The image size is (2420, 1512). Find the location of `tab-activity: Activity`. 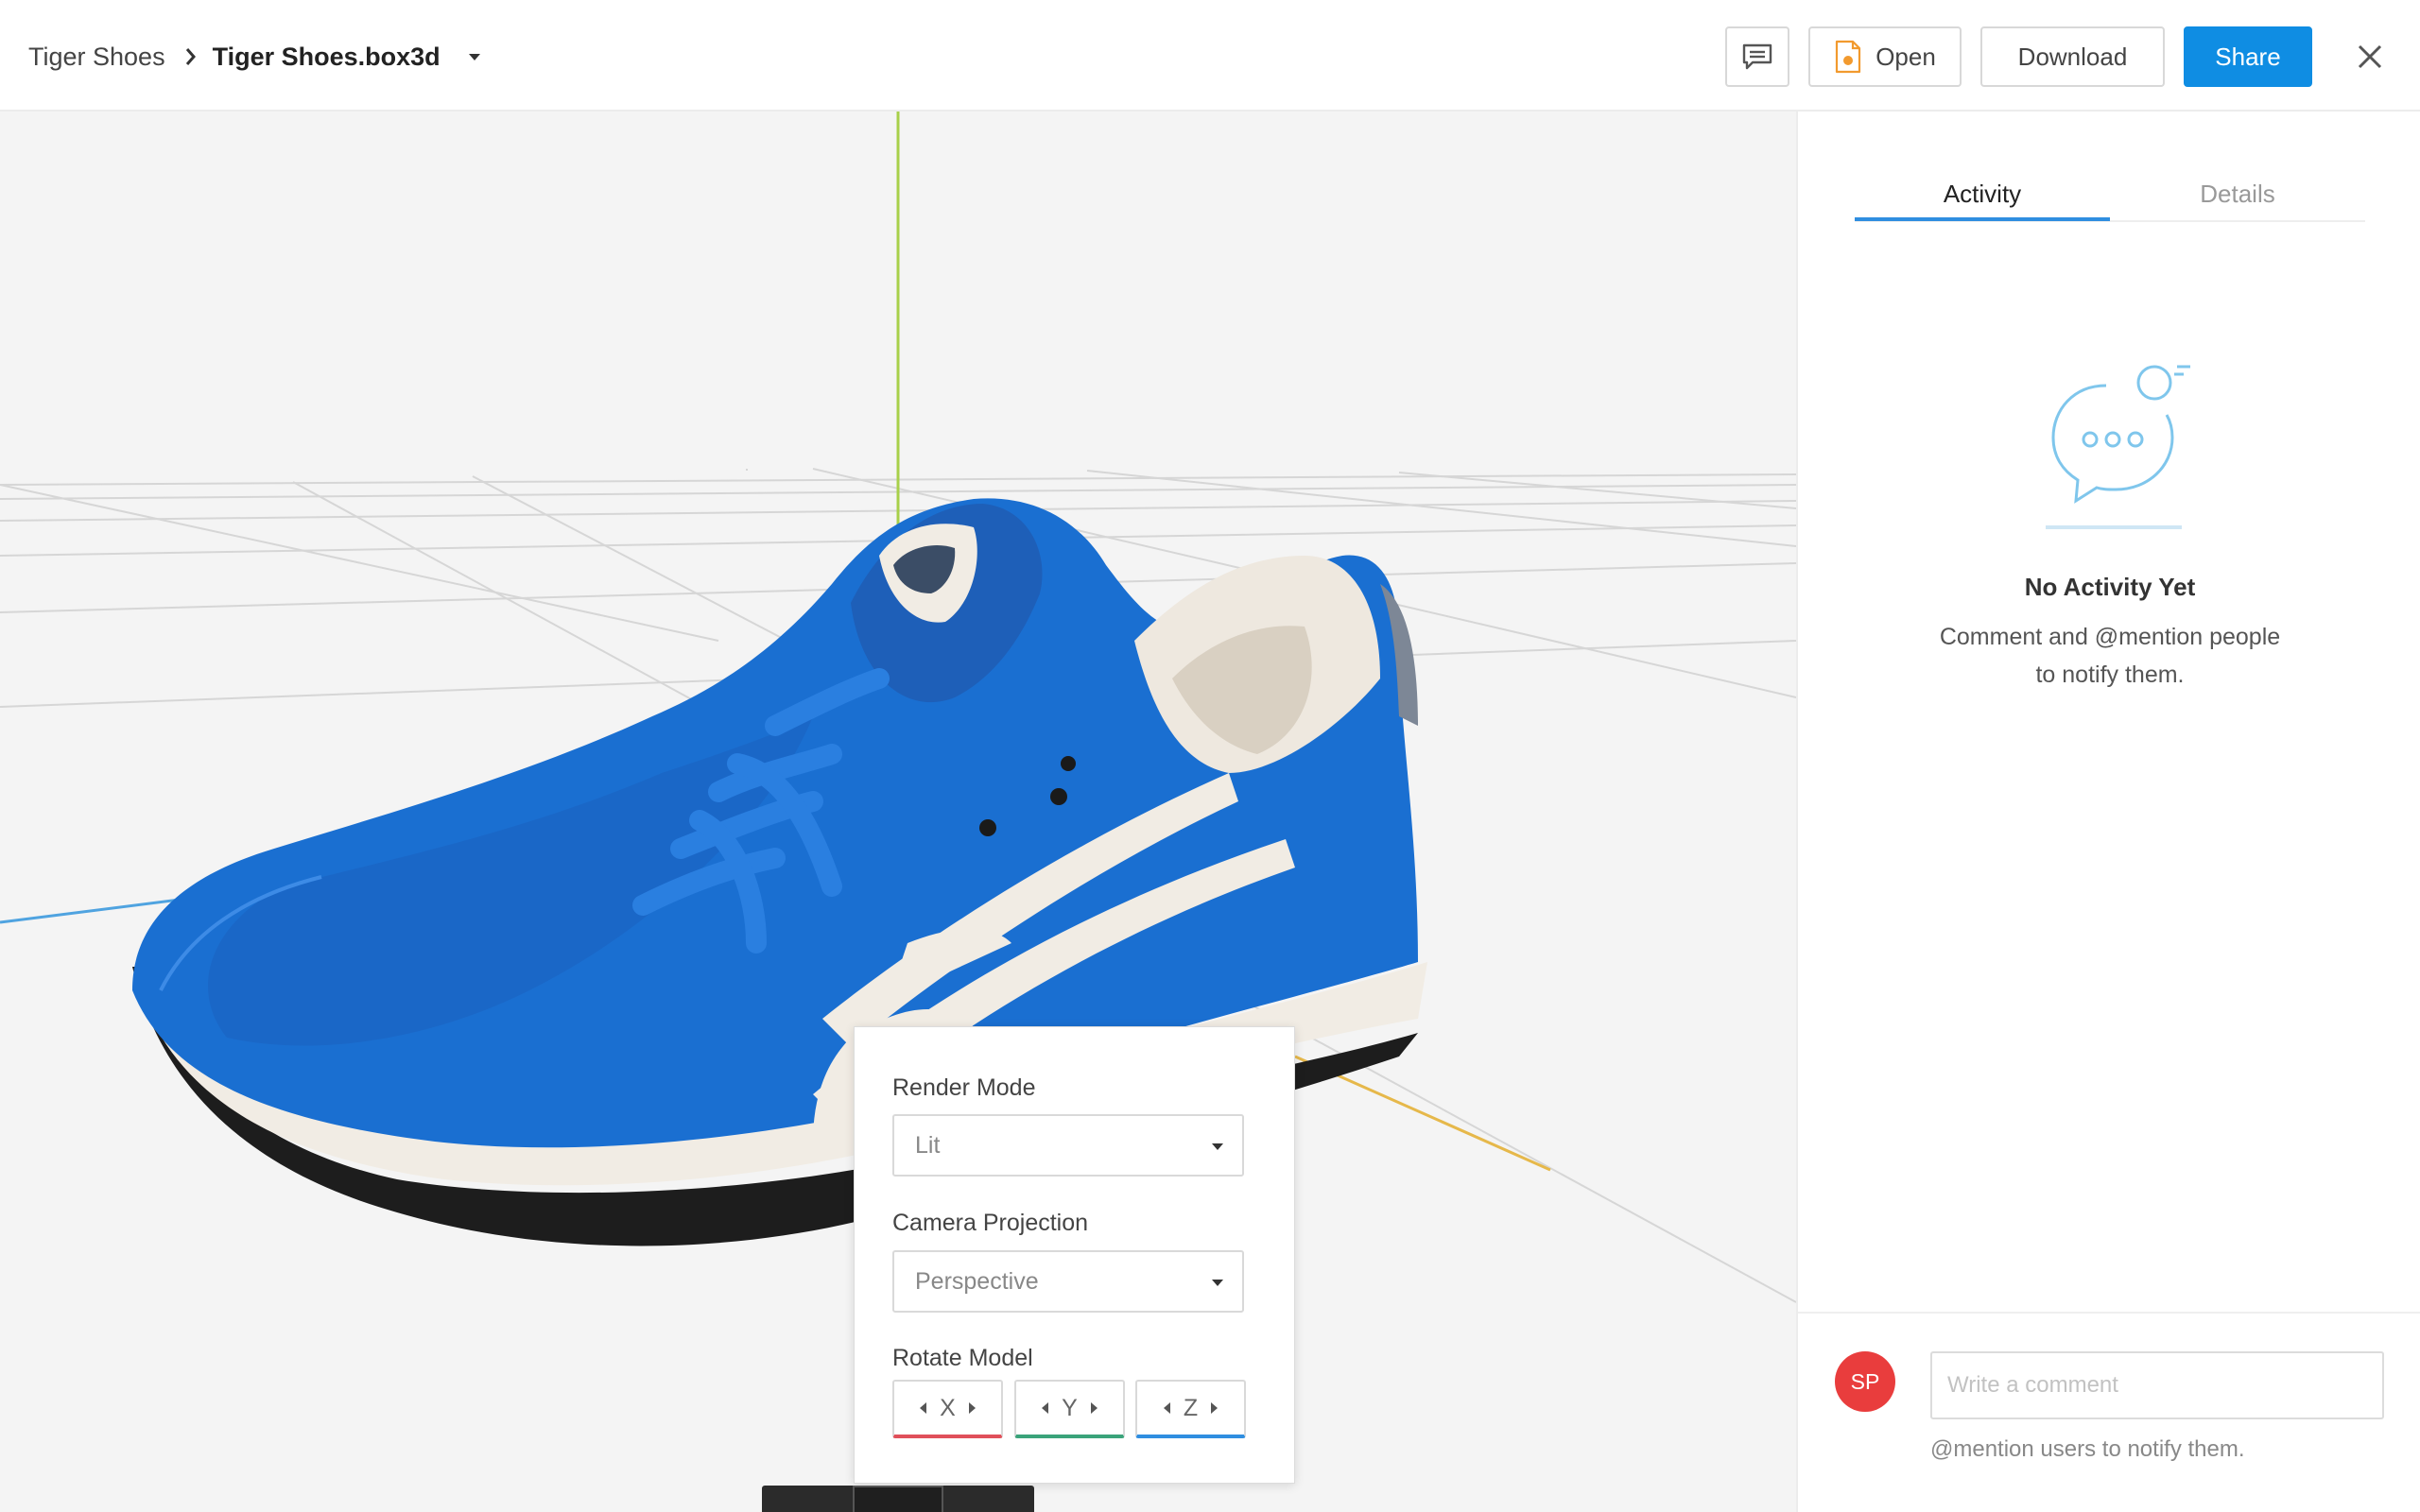

tab-activity: Activity is located at coordinates (1982, 193).